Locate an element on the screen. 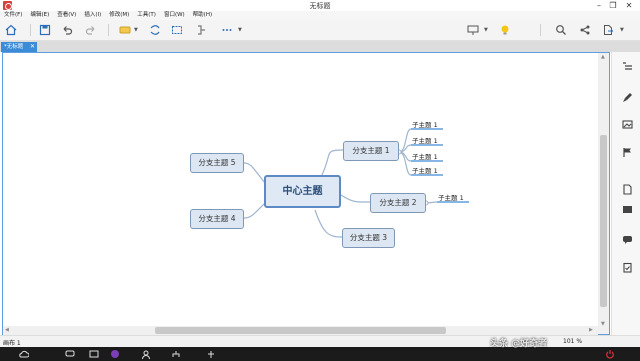  branch-topic-1: 分支主题 1 is located at coordinates (371, 151).